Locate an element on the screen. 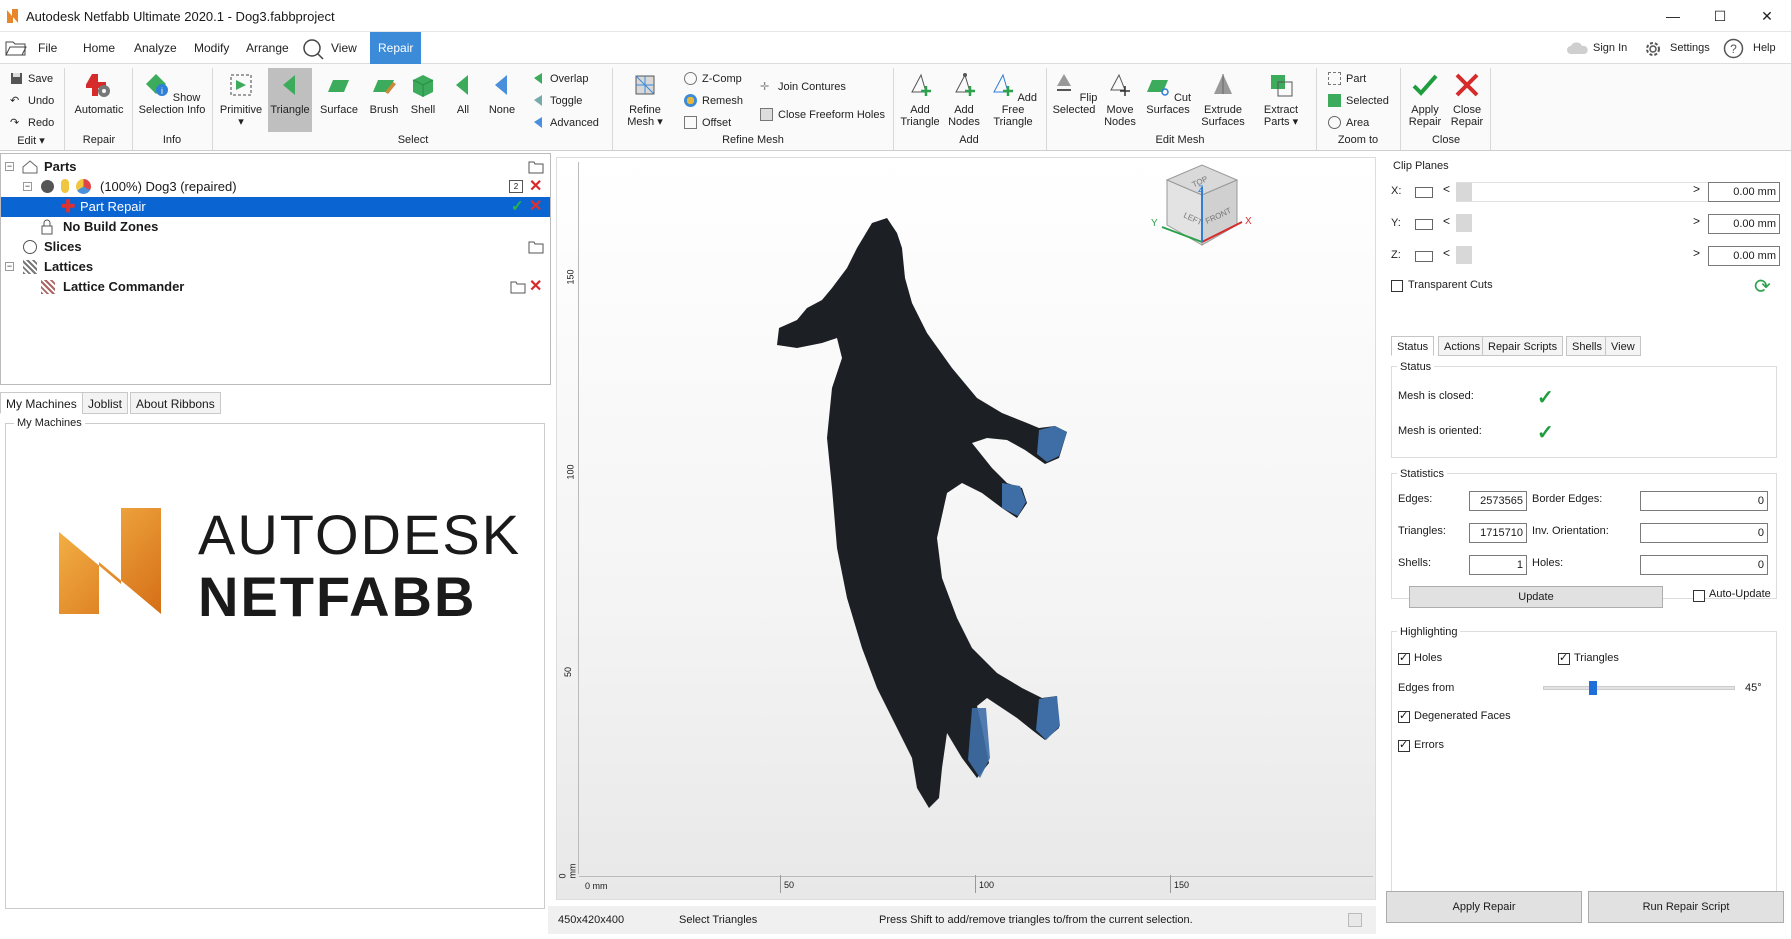  degenerated-faces-checkbox is located at coordinates (1404, 716).